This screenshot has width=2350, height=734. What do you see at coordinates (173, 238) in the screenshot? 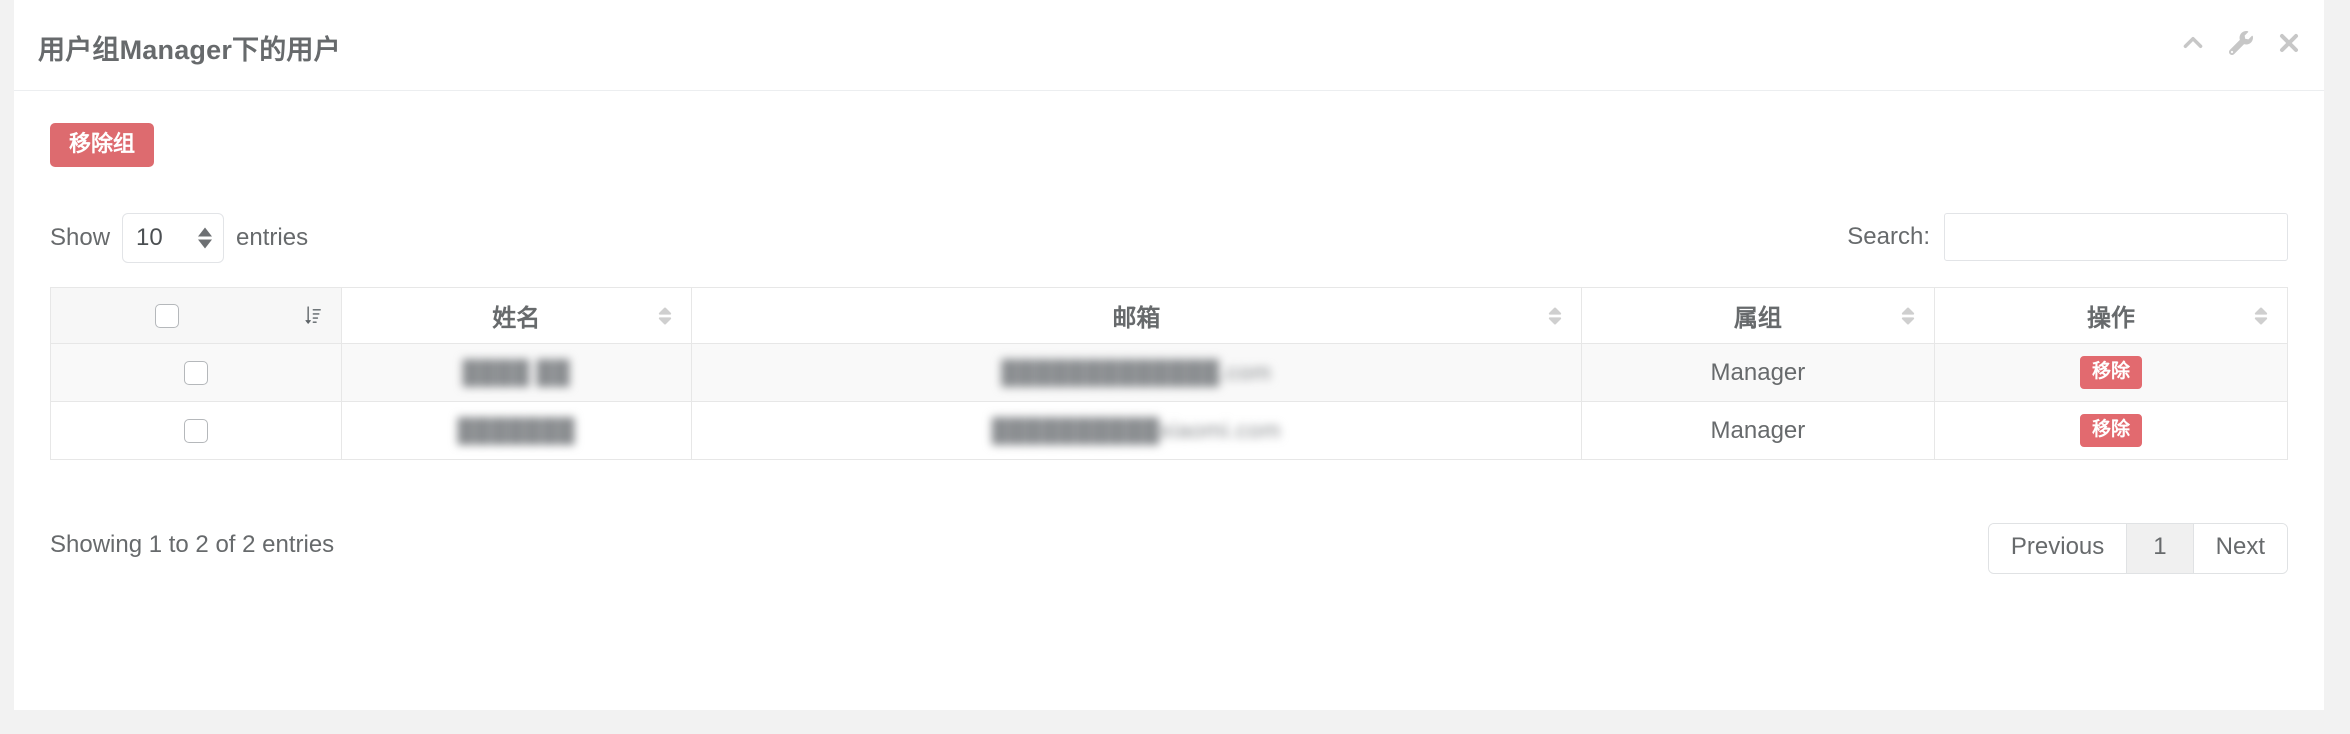
I see `entries-per-page-select: 10` at bounding box center [173, 238].